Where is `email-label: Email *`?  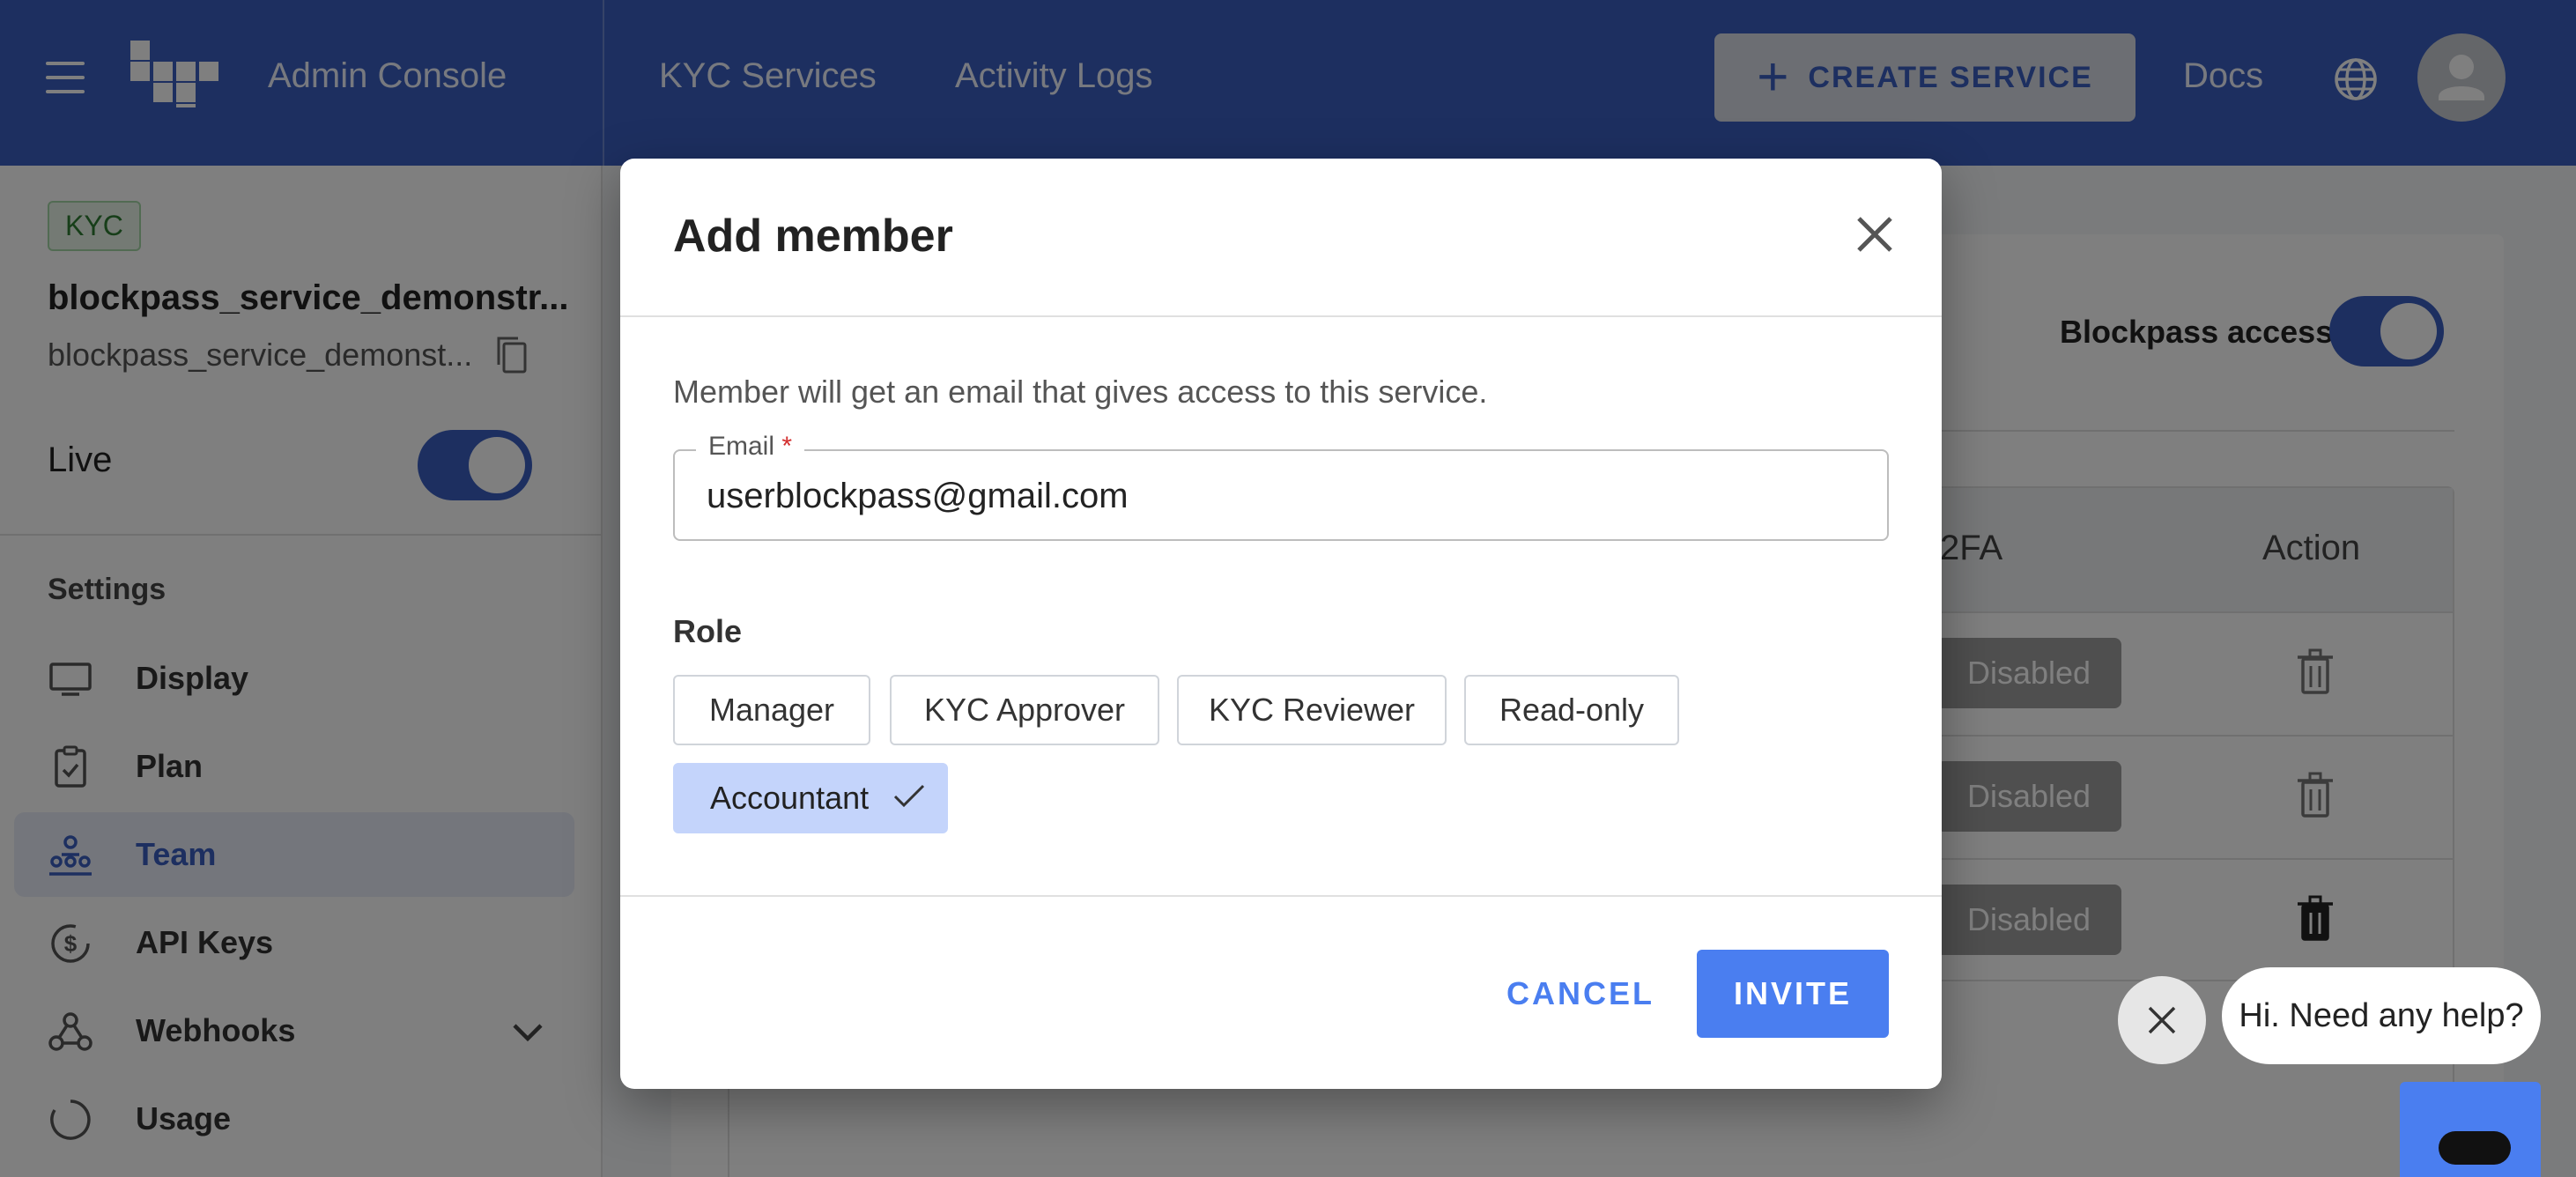 email-label: Email * is located at coordinates (751, 447).